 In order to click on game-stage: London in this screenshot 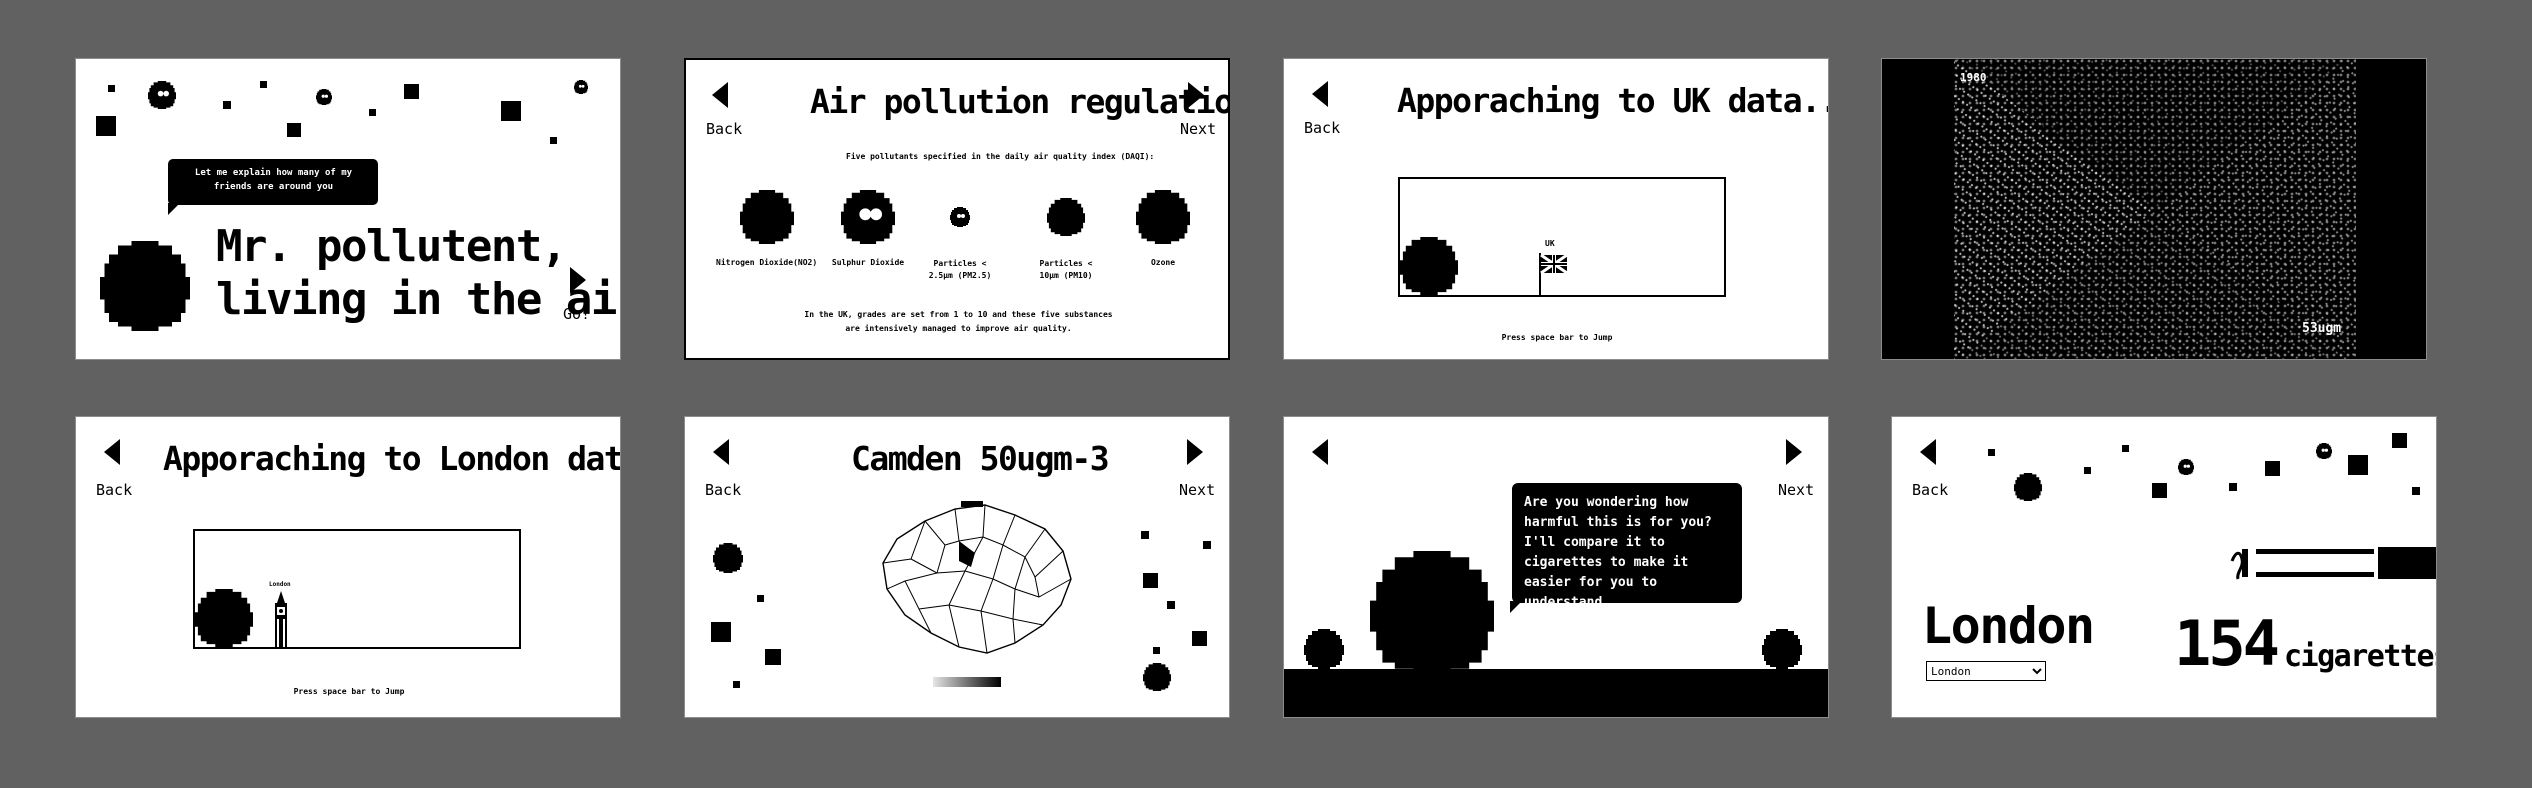, I will do `click(357, 589)`.